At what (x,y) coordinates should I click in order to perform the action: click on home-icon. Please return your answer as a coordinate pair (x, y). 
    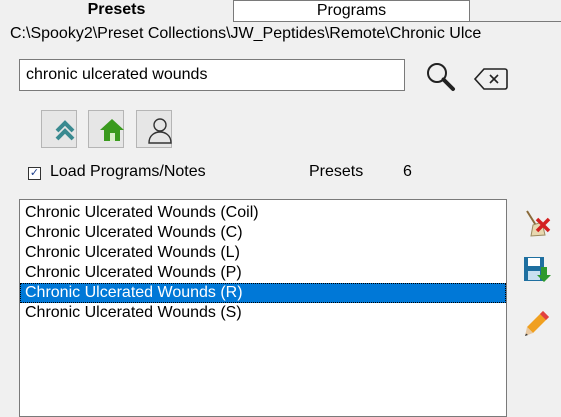
    Looking at the image, I should click on (109, 130).